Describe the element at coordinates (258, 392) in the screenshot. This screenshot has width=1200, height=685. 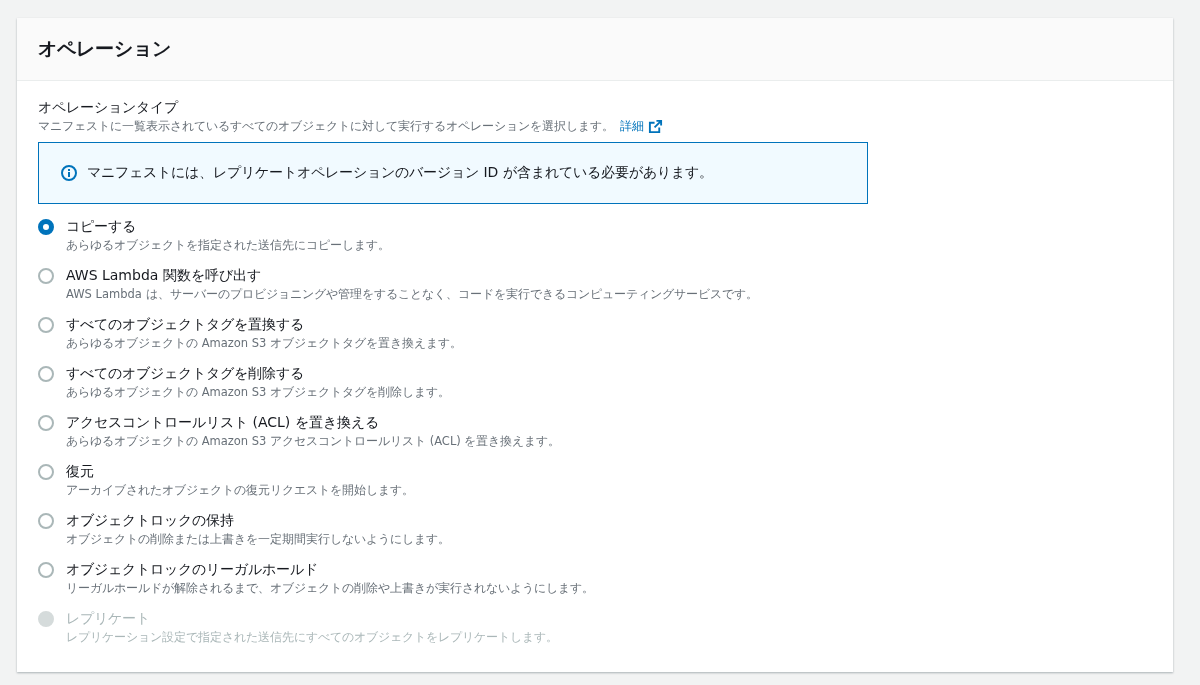
I see `option-description: あらゆるオブジェクトの Amazon S3 オブジェクトタグを削除します。` at that location.